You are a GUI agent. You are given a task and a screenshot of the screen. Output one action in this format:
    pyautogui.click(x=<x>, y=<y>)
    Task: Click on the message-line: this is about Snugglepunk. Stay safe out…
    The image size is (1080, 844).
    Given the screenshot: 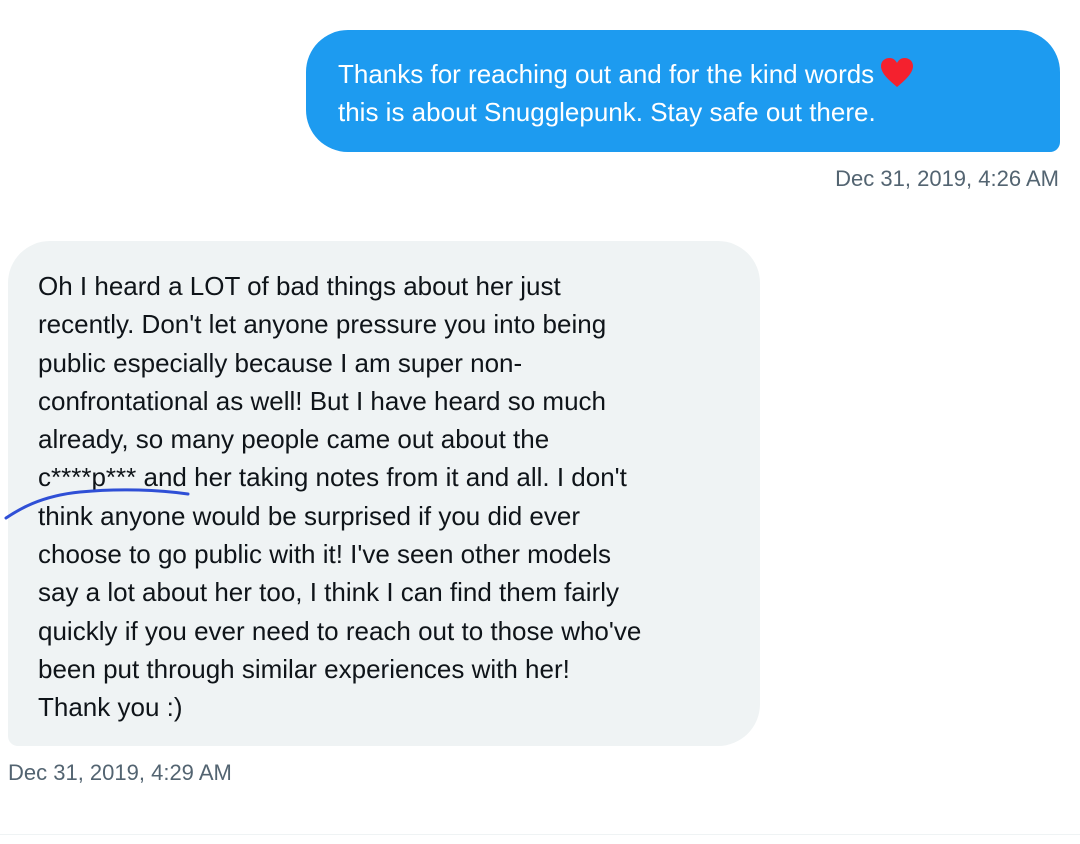 What is the action you would take?
    pyautogui.click(x=607, y=112)
    